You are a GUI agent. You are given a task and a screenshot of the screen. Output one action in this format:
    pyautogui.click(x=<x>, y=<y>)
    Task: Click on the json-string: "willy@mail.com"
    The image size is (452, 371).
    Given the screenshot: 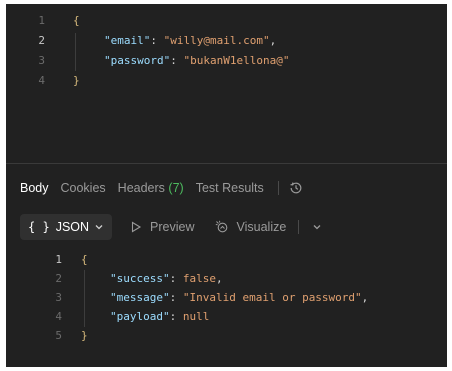 What is the action you would take?
    pyautogui.click(x=216, y=40)
    